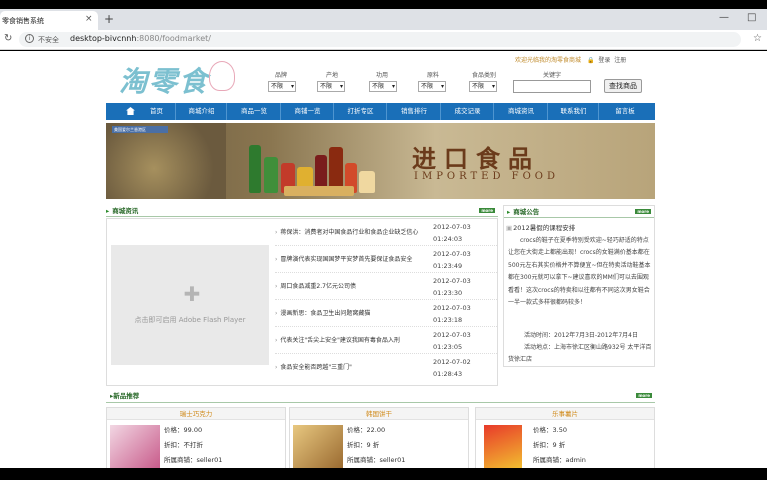 The height and width of the screenshot is (480, 767). What do you see at coordinates (521, 111) in the screenshot?
I see `nav-item-news: 商城资讯` at bounding box center [521, 111].